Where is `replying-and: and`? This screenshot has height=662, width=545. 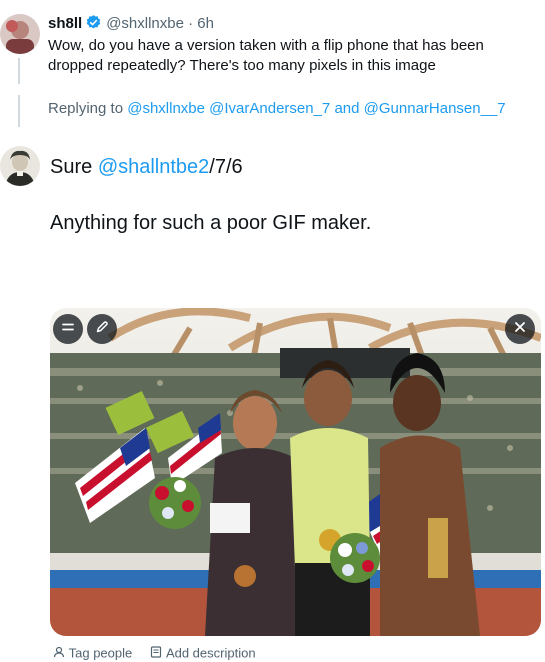 replying-and: and is located at coordinates (346, 108).